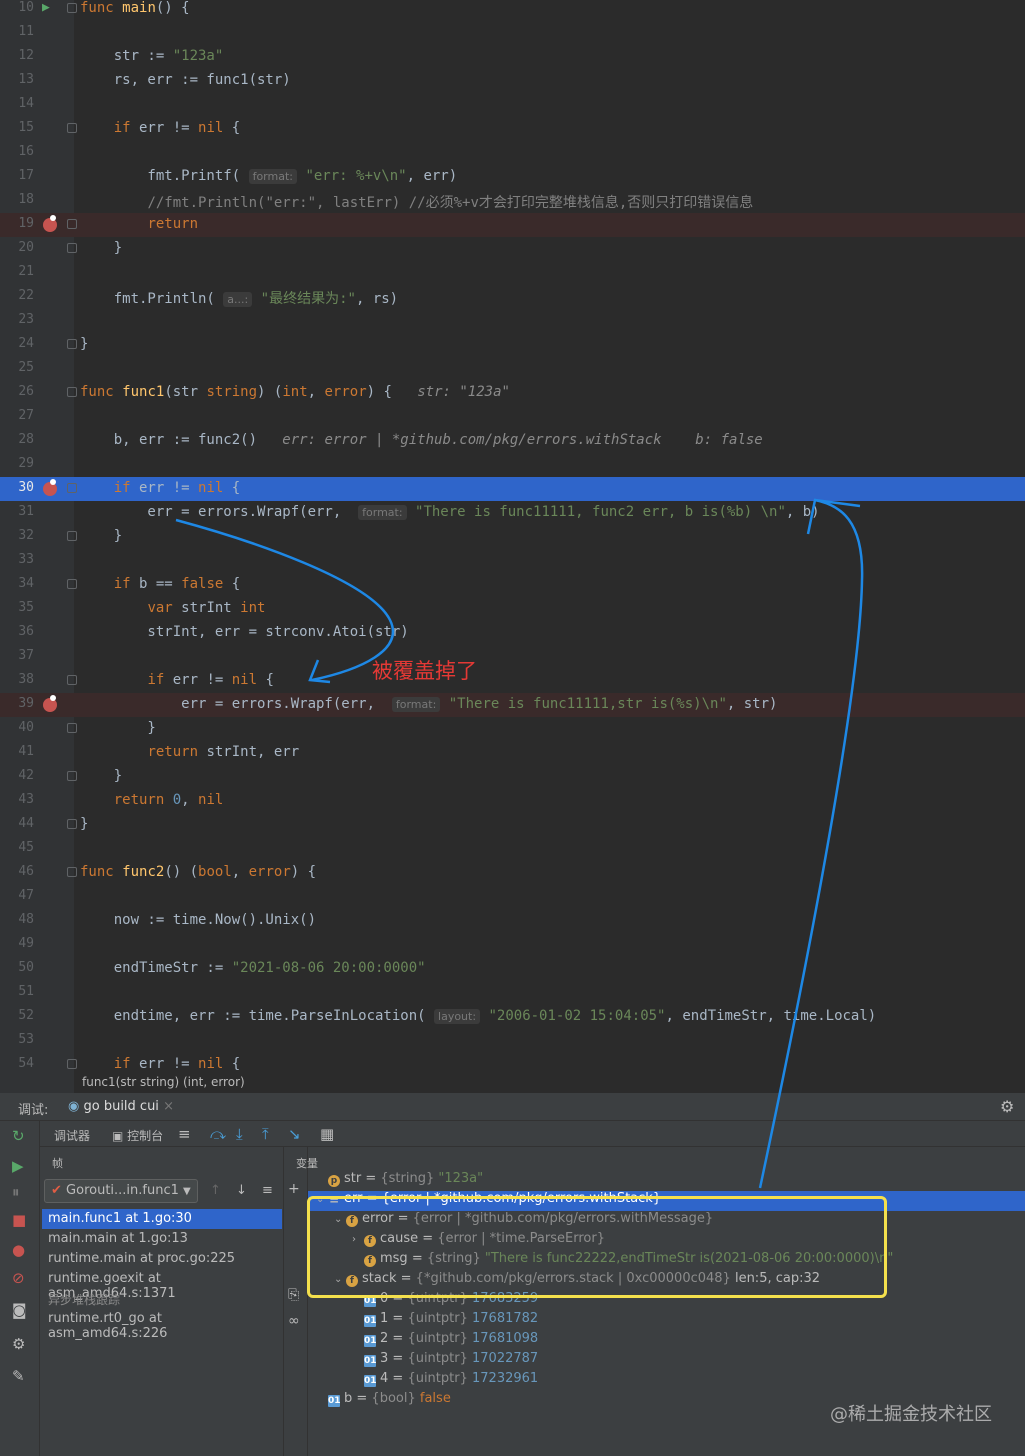 This screenshot has height=1456, width=1025. Describe the element at coordinates (241, 1190) in the screenshot. I see `down-arrow-icon: ↓` at that location.